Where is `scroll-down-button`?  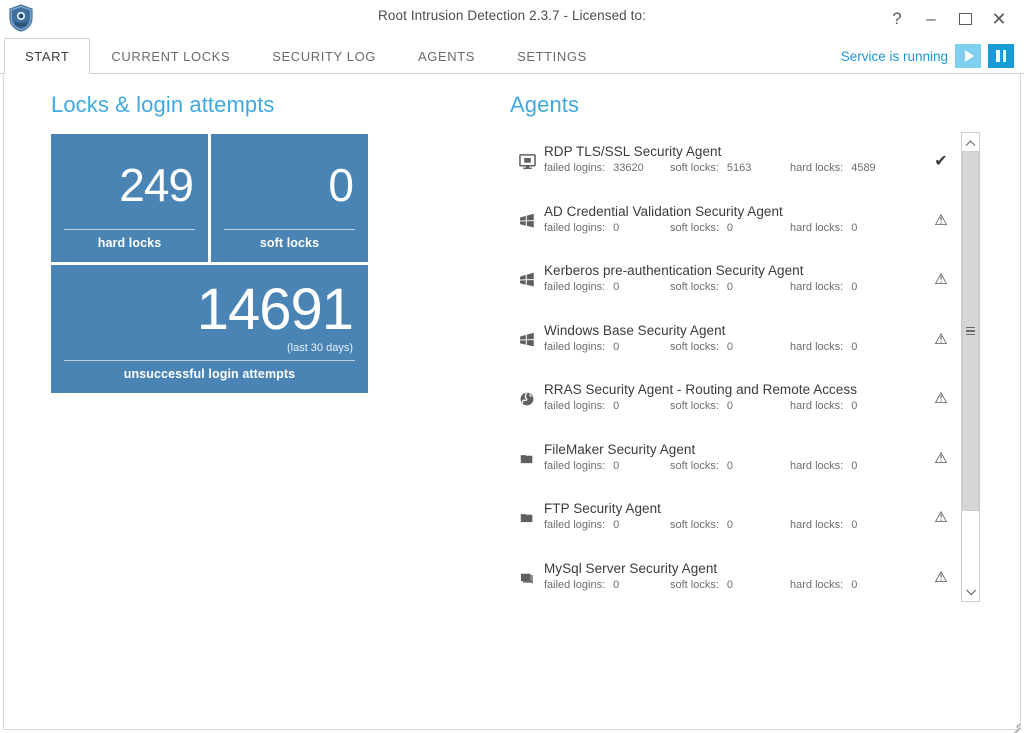
scroll-down-button is located at coordinates (970, 592).